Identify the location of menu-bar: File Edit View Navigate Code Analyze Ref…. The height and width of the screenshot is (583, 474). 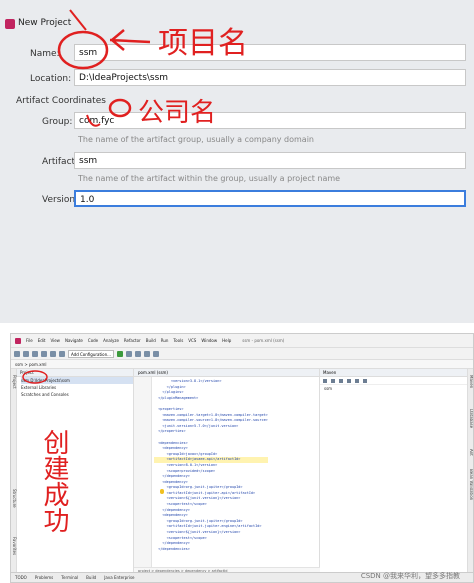
(242, 341).